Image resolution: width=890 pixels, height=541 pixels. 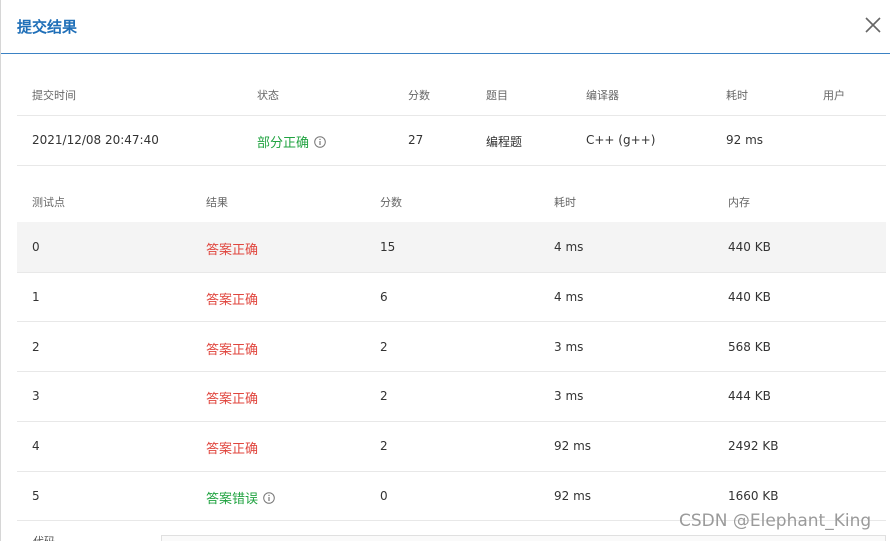 What do you see at coordinates (753, 496) in the screenshot?
I see `testcase-memory: 1660 KB` at bounding box center [753, 496].